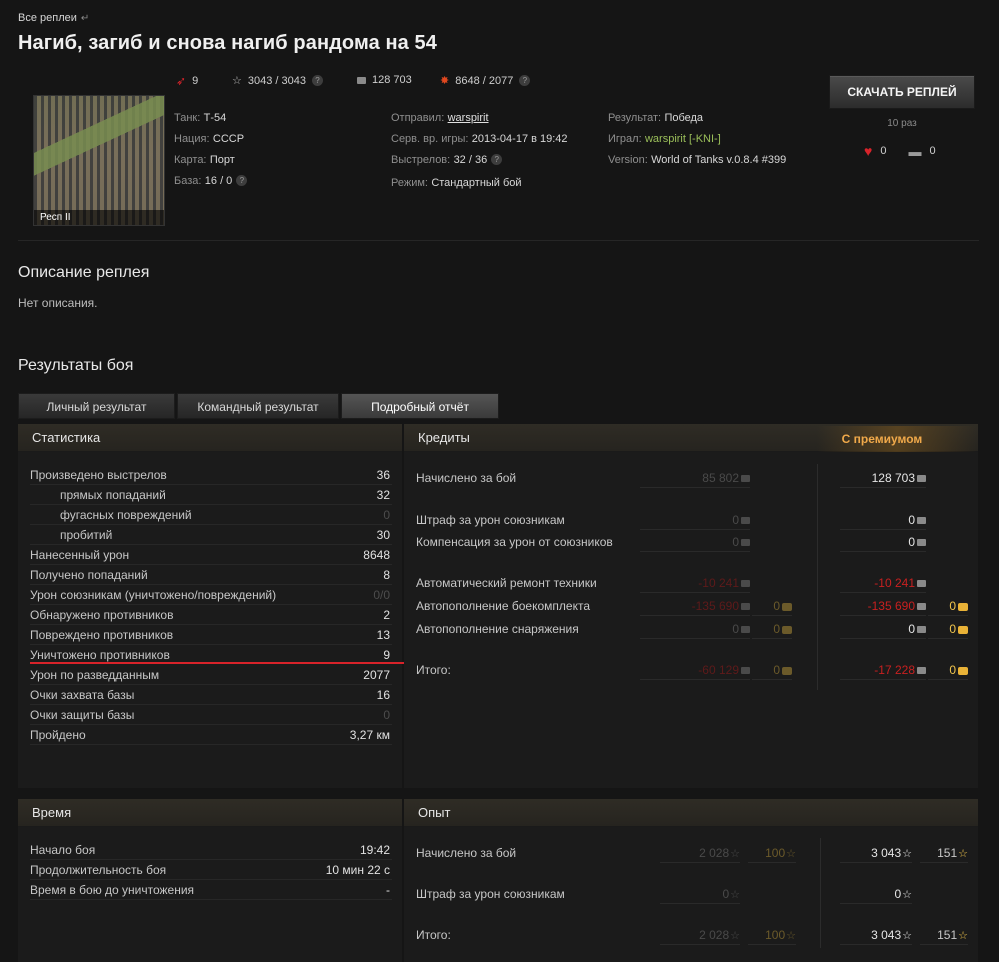 Image resolution: width=999 pixels, height=962 pixels. I want to click on reactions: ♥ 0 ▬ 0, so click(900, 151).